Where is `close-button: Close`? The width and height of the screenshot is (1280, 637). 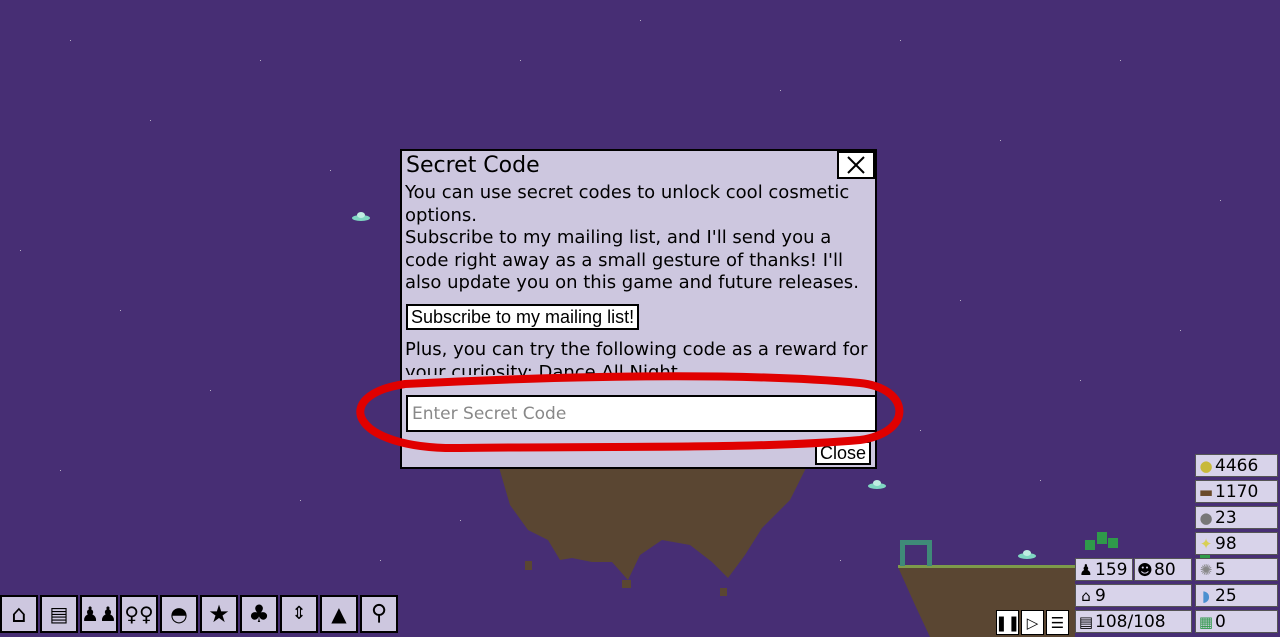
close-button: Close is located at coordinates (843, 453).